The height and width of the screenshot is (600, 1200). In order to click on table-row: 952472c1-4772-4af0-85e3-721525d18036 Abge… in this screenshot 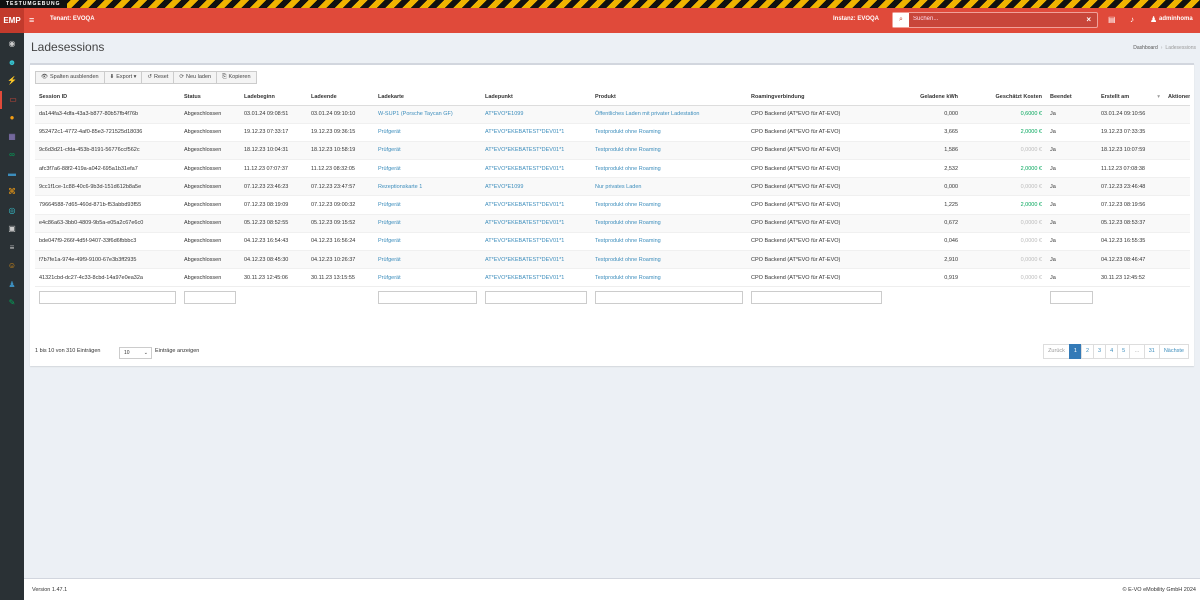, I will do `click(612, 132)`.